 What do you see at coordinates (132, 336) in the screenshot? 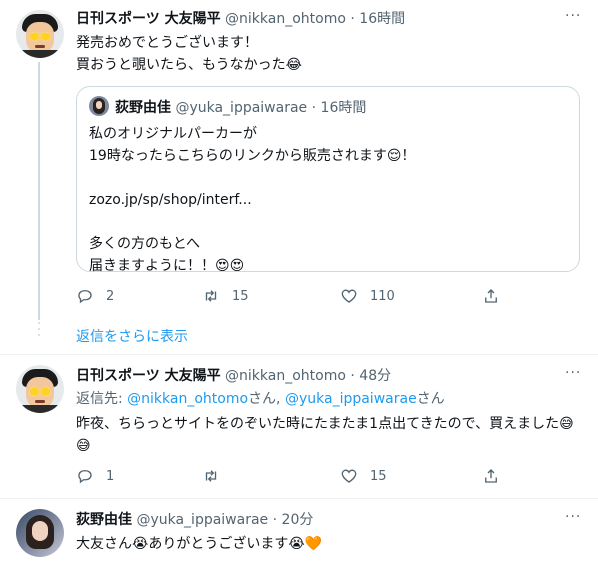
I see `show-more-replies-link: 返信をさらに表示` at bounding box center [132, 336].